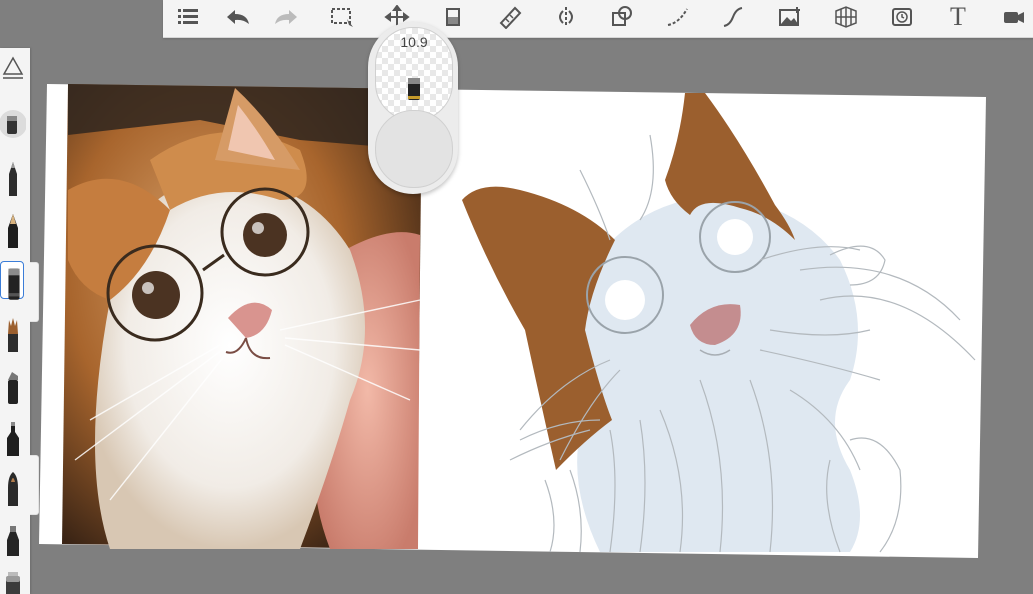 The height and width of the screenshot is (594, 1033). What do you see at coordinates (1014, 17) in the screenshot?
I see `video-icon` at bounding box center [1014, 17].